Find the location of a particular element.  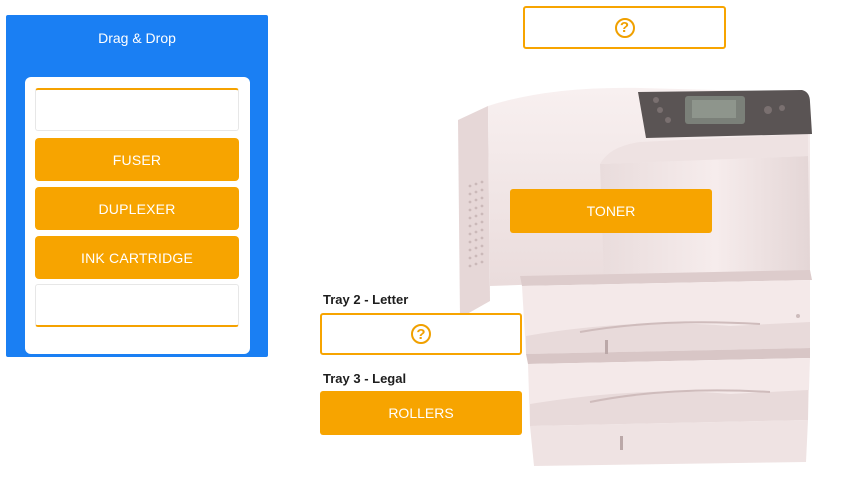

empty-slot-bottom is located at coordinates (137, 305).